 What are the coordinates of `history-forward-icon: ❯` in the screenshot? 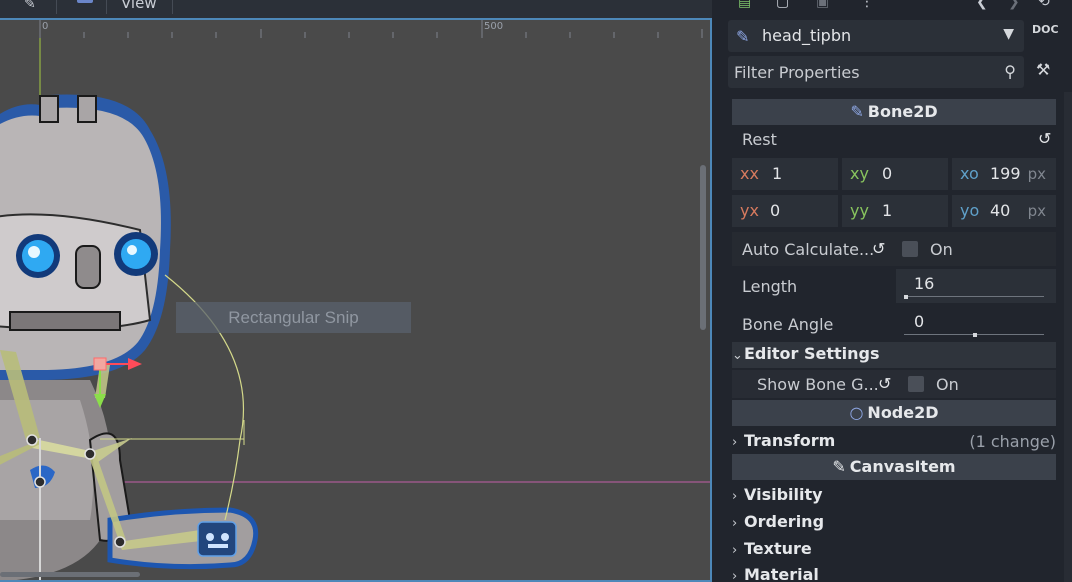 It's located at (1014, 5).